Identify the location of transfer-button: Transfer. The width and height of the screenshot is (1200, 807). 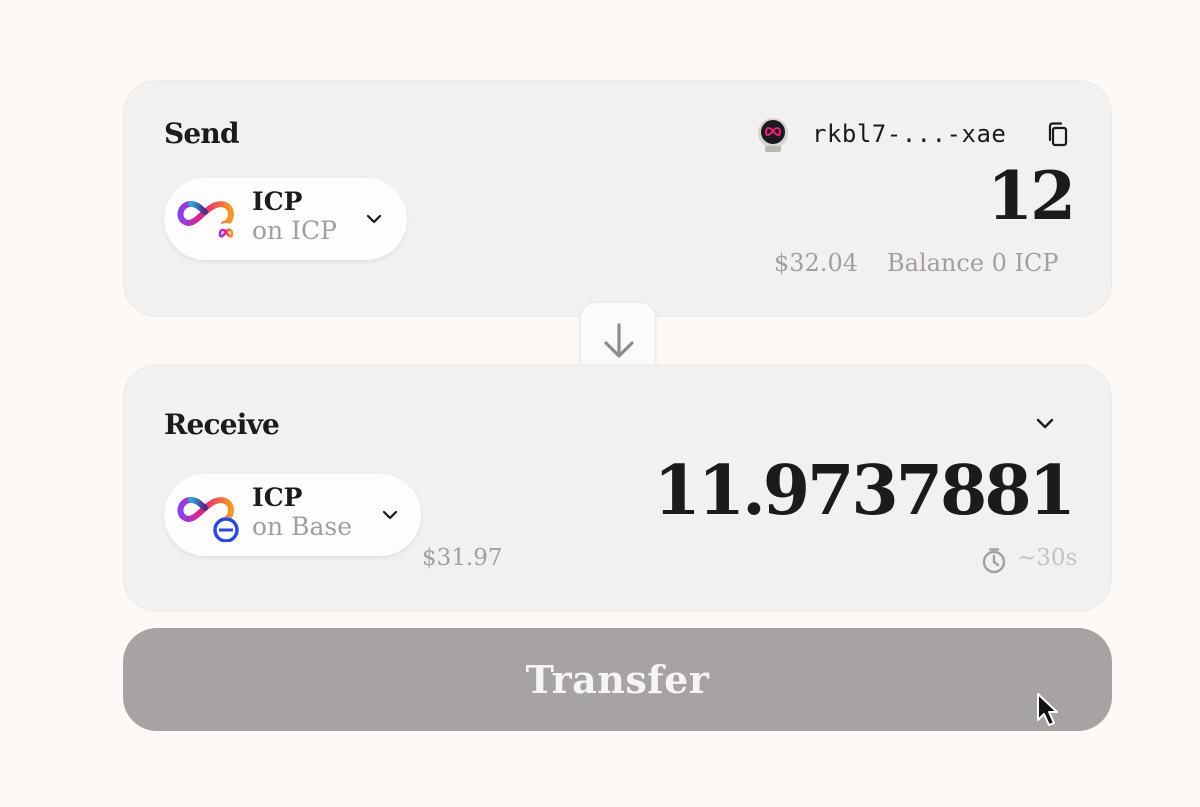
(617, 679).